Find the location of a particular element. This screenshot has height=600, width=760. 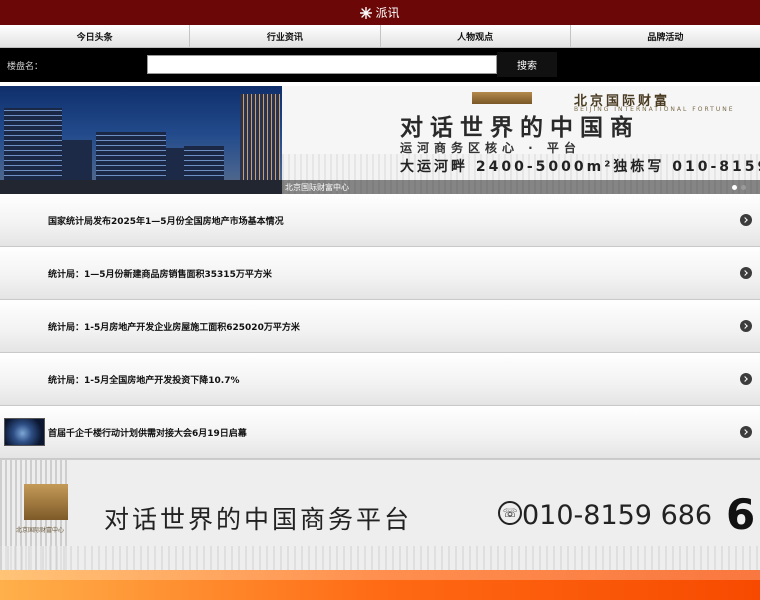

nav-tab-brand-events: 品牌活动 is located at coordinates (665, 36).